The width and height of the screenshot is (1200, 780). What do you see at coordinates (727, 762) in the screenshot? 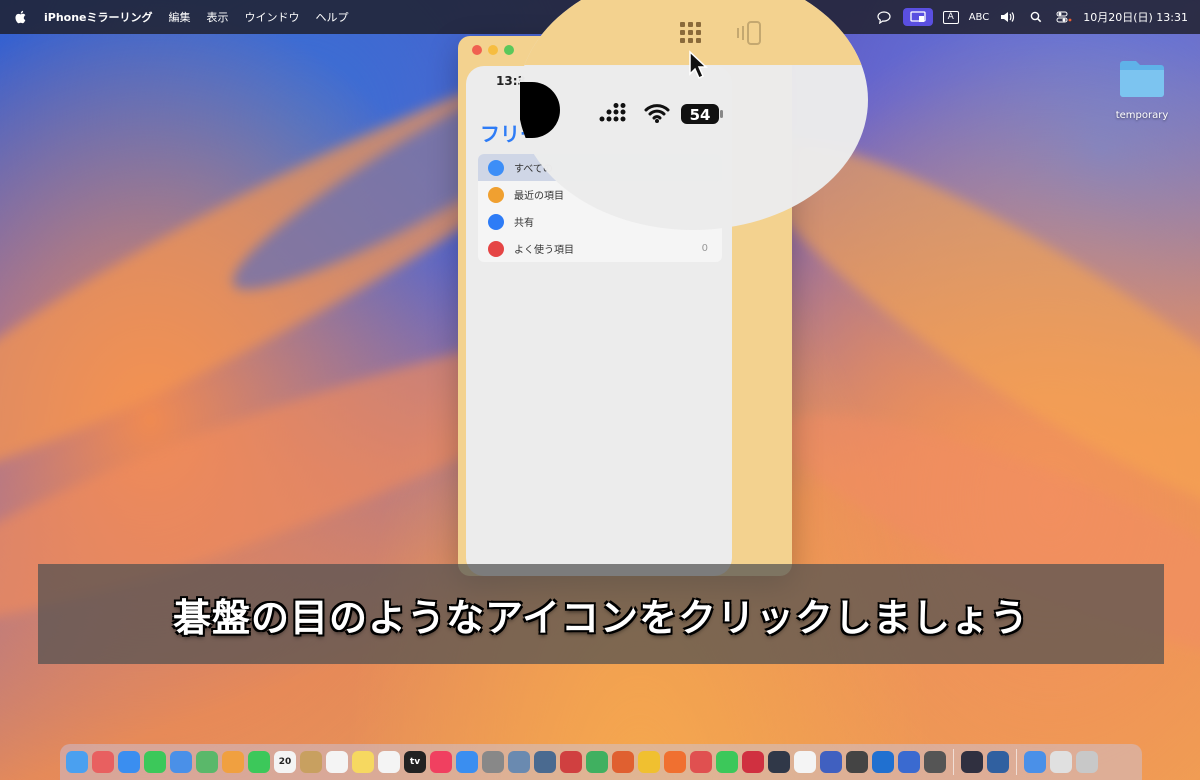
I see `dock-line-icon` at bounding box center [727, 762].